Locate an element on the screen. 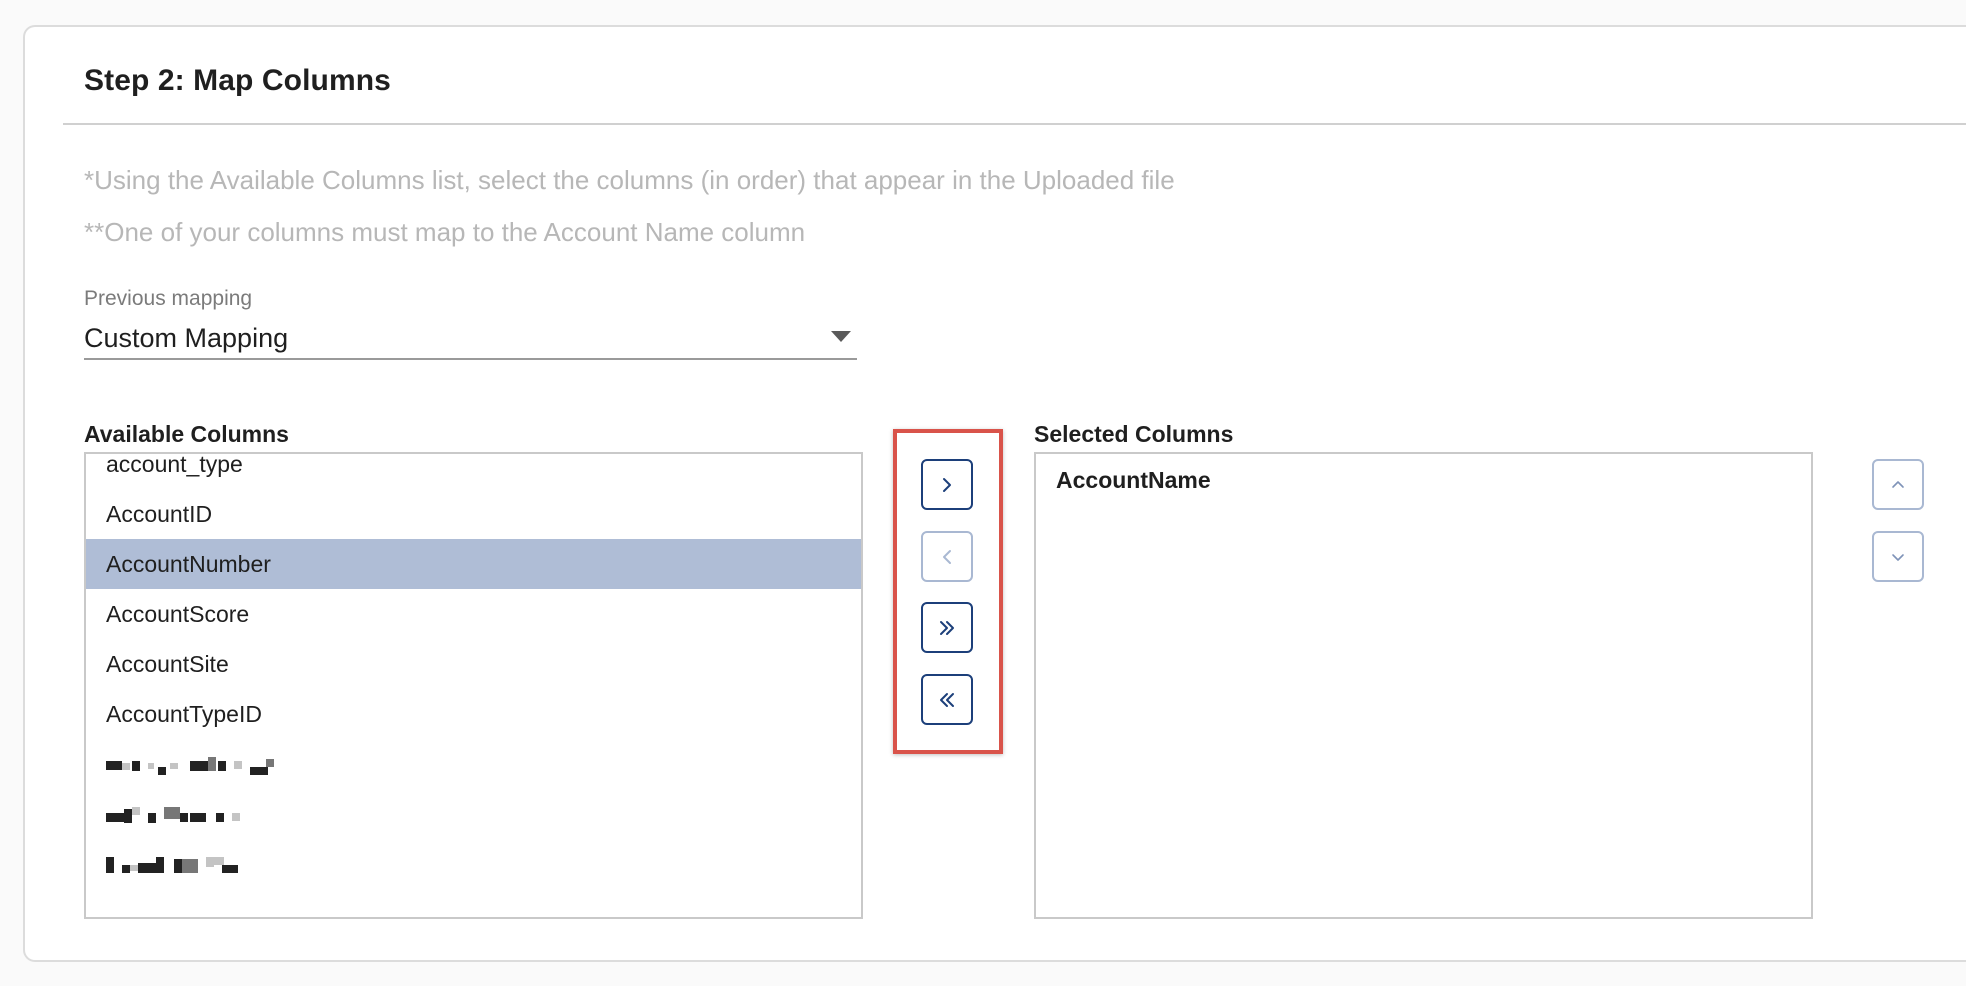 This screenshot has height=986, width=1966. chevron-up-icon is located at coordinates (1898, 484).